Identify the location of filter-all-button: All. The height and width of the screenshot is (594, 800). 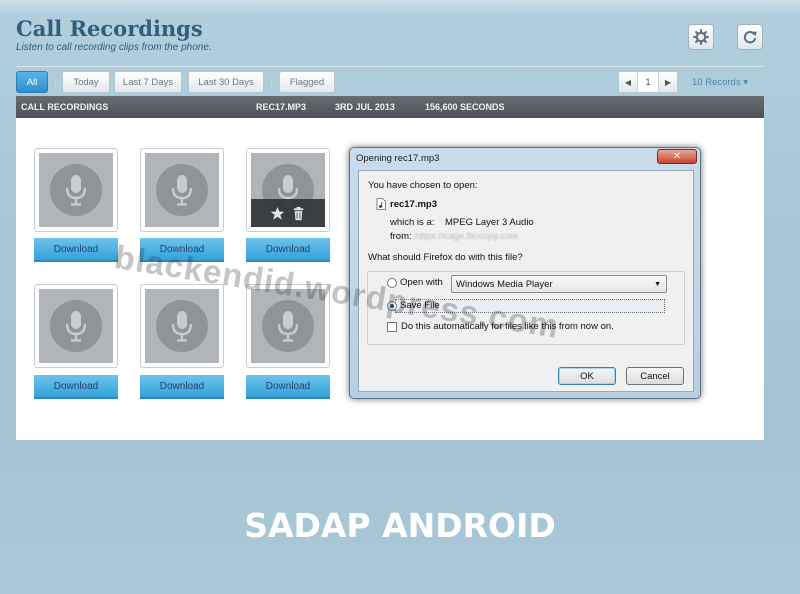
(32, 82).